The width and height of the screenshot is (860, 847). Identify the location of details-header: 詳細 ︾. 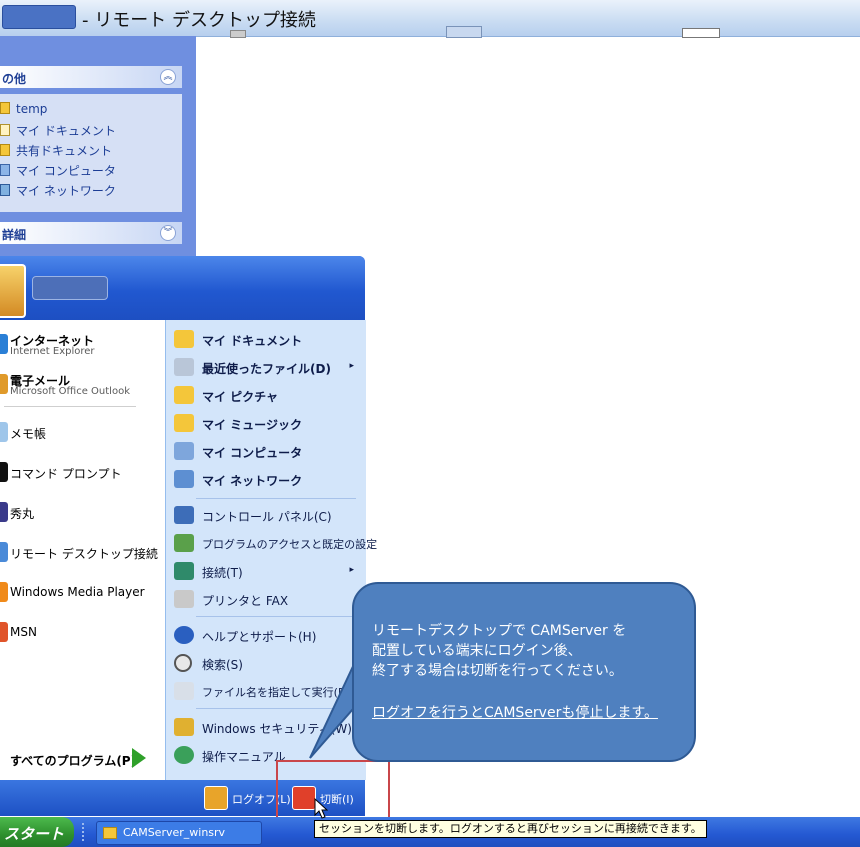
(91, 233).